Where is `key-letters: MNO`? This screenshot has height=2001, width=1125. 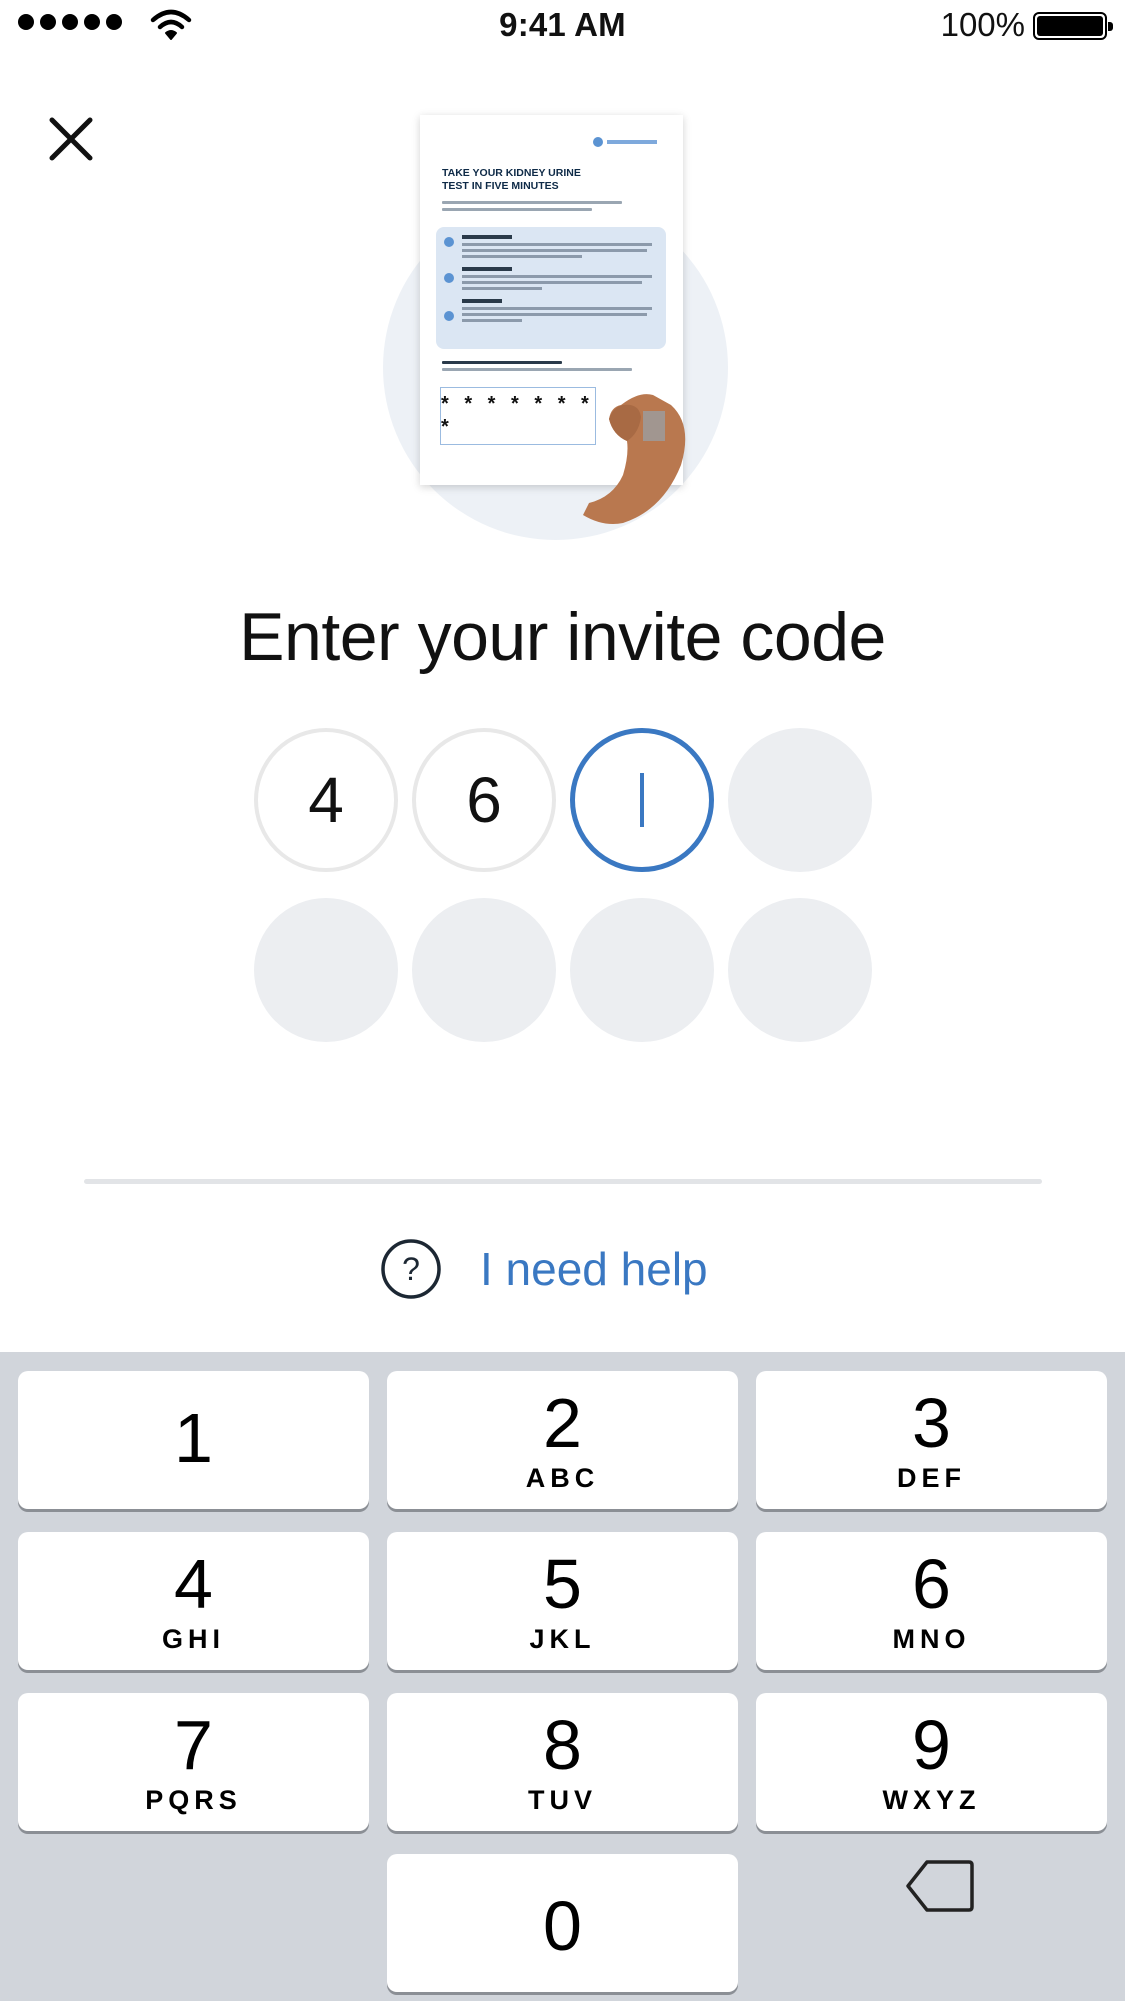
key-letters: MNO is located at coordinates (931, 1638).